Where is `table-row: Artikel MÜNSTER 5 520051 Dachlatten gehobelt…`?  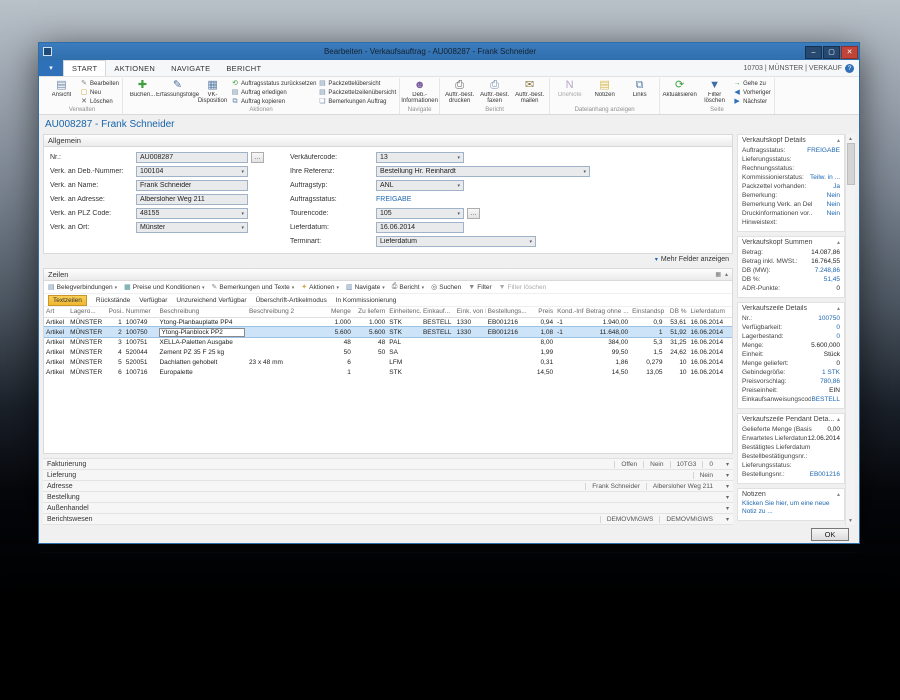
table-row: Artikel MÜNSTER 5 520051 Dachlatten gehobelt… is located at coordinates (388, 362).